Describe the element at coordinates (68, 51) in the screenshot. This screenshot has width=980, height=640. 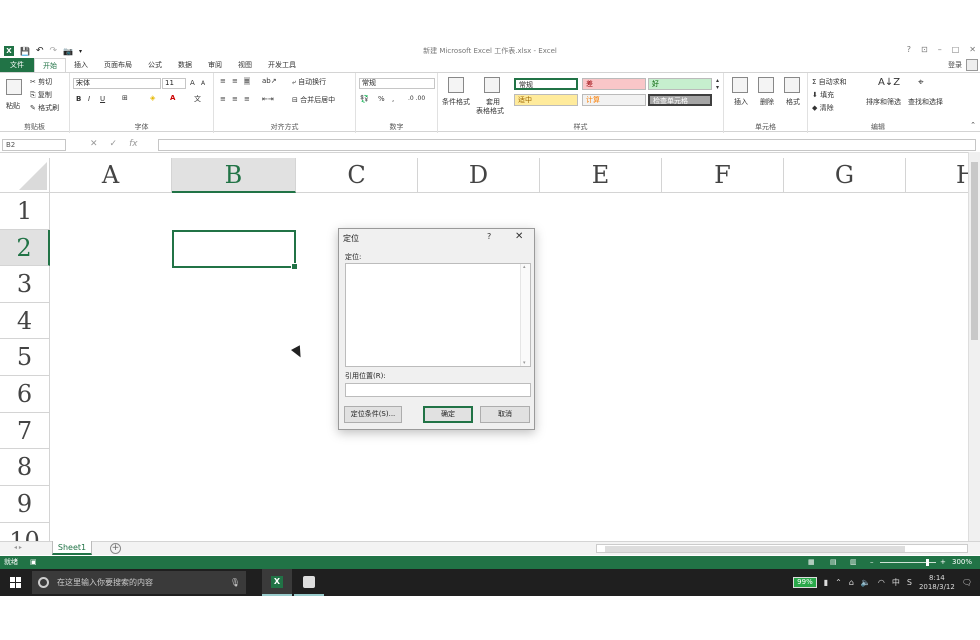
I see `camera-icon: 📷` at that location.